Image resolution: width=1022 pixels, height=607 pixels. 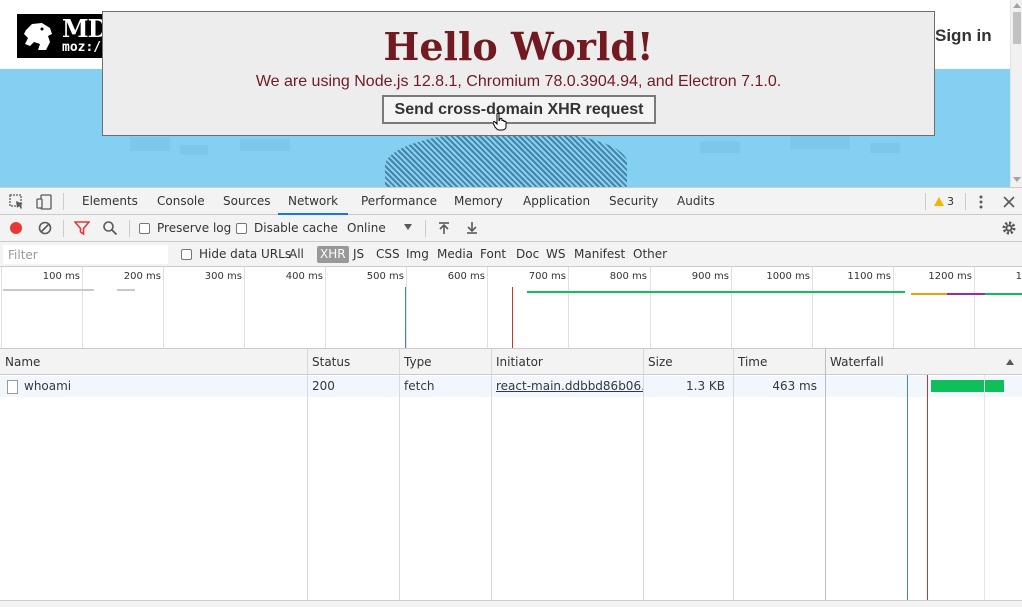 I want to click on overview-tick: 100 ms, so click(x=61, y=276).